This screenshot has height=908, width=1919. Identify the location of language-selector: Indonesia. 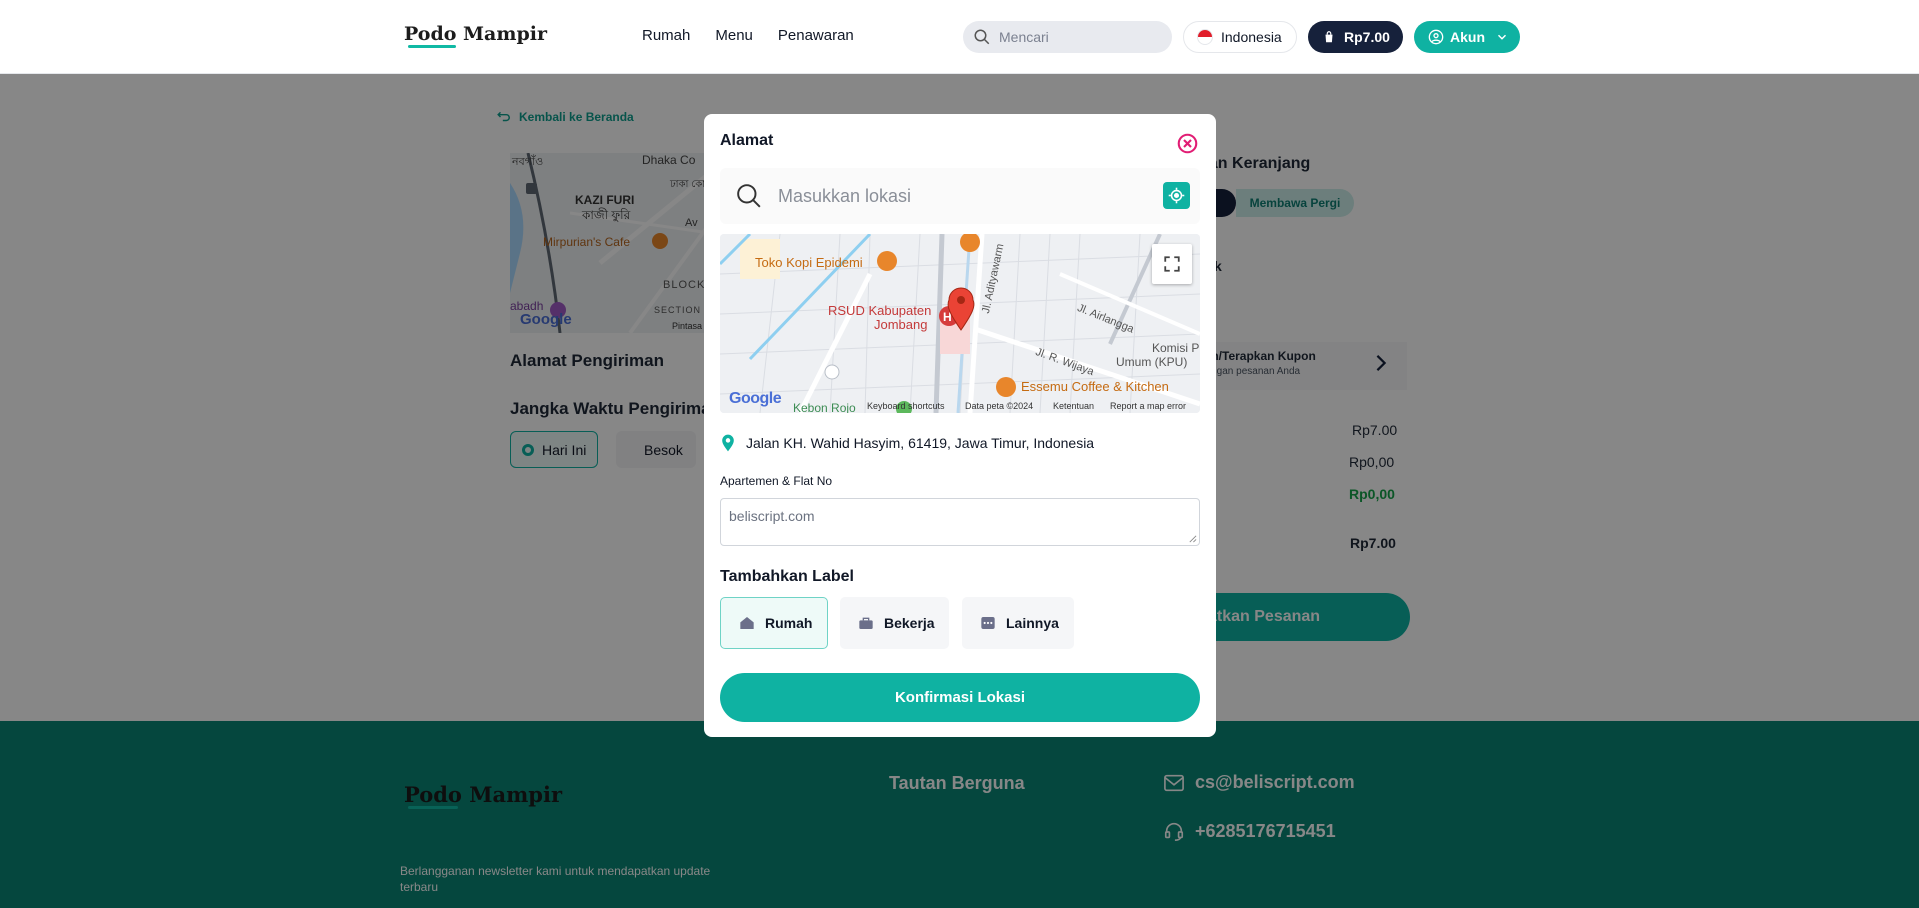
(1240, 37).